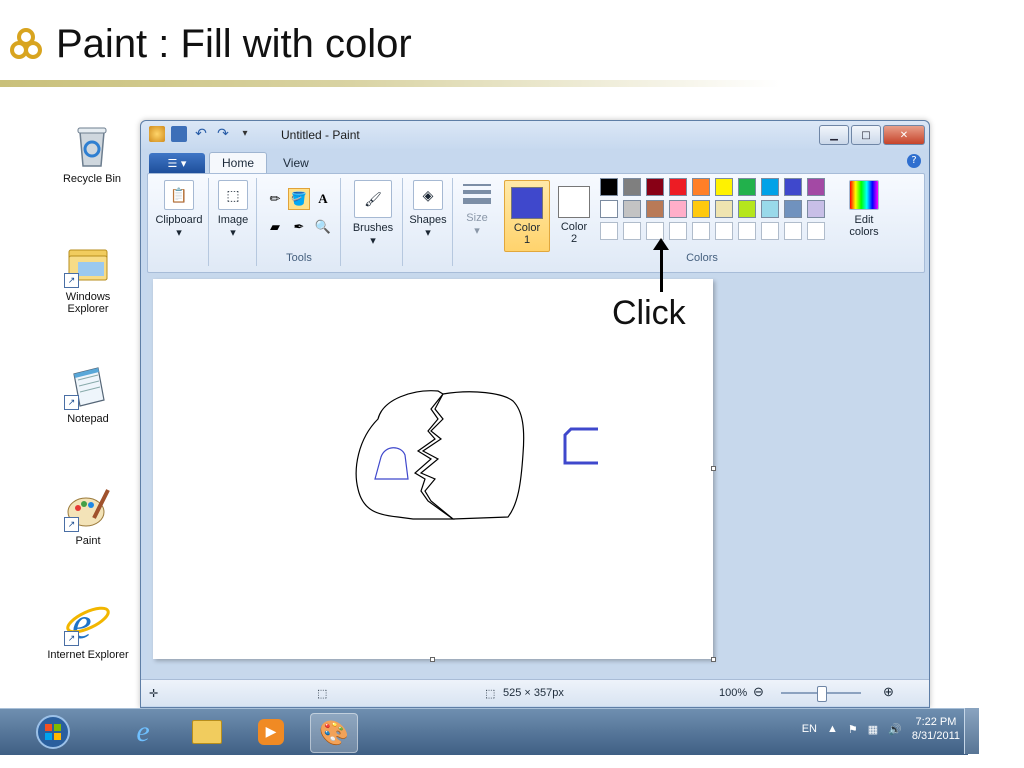 The height and width of the screenshot is (768, 1024). I want to click on edit-colors-button: Edit colors, so click(864, 209).